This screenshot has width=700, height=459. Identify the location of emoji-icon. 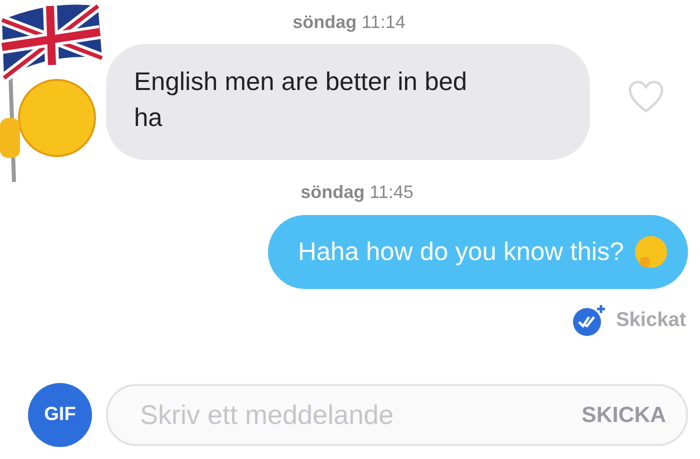
(651, 252).